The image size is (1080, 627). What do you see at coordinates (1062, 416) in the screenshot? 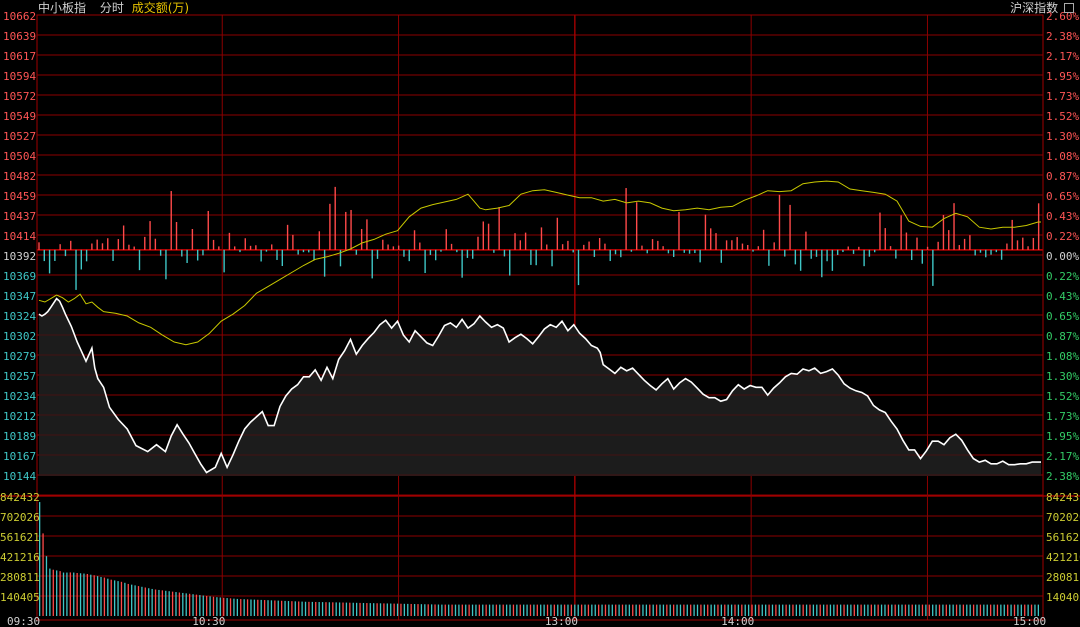
I see `percent-axis-label: 1.73%` at bounding box center [1062, 416].